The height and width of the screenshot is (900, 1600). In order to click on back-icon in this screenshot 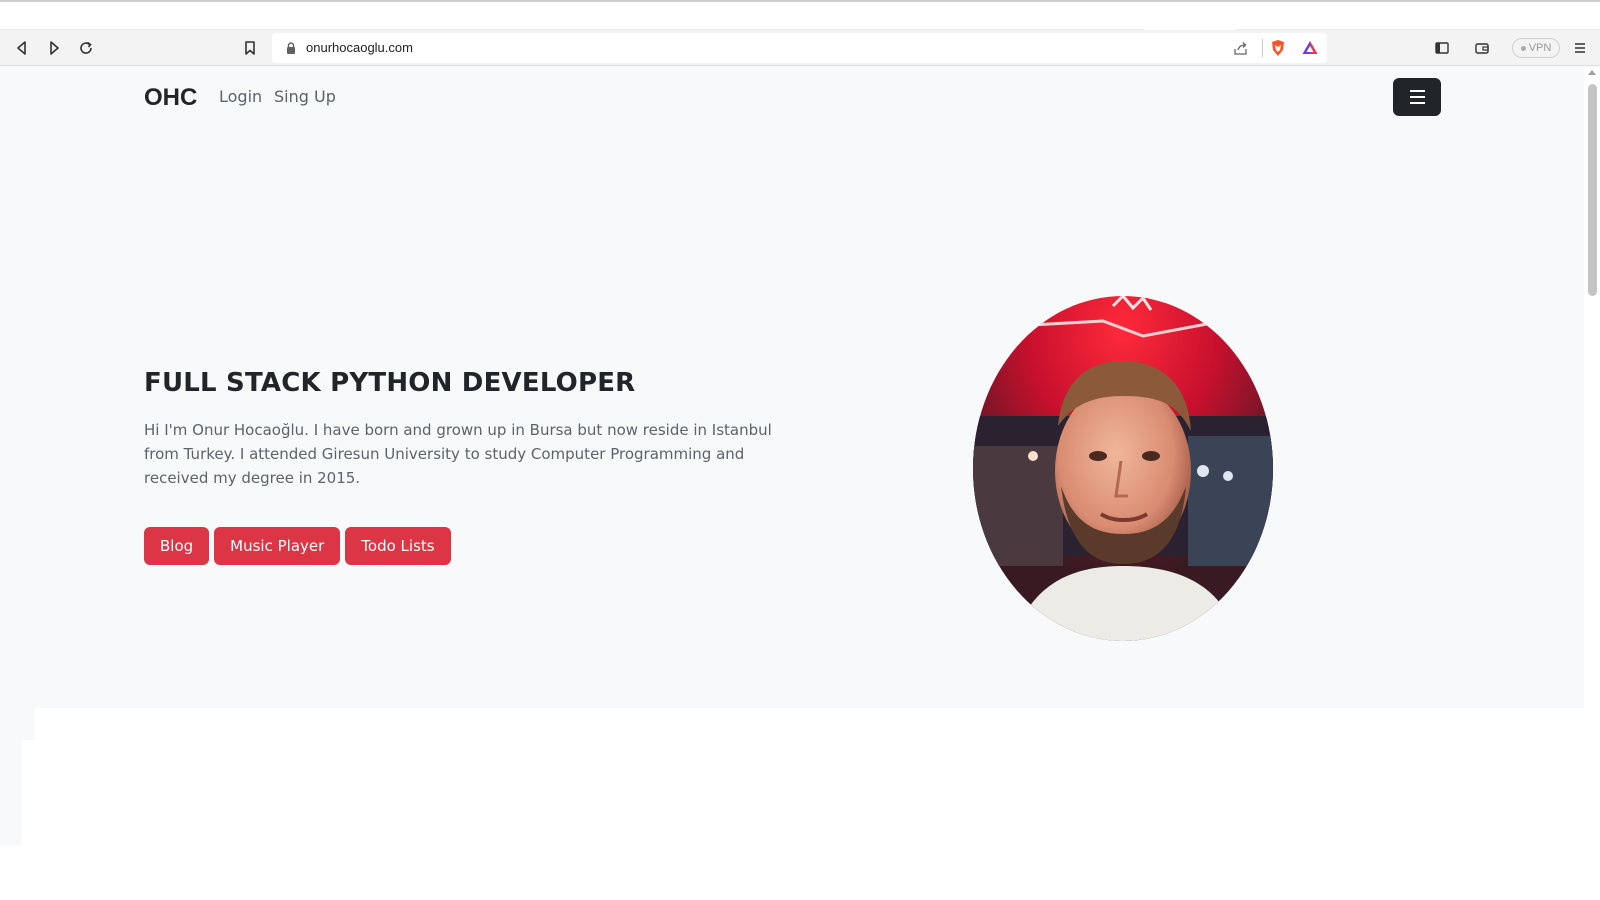, I will do `click(21, 48)`.